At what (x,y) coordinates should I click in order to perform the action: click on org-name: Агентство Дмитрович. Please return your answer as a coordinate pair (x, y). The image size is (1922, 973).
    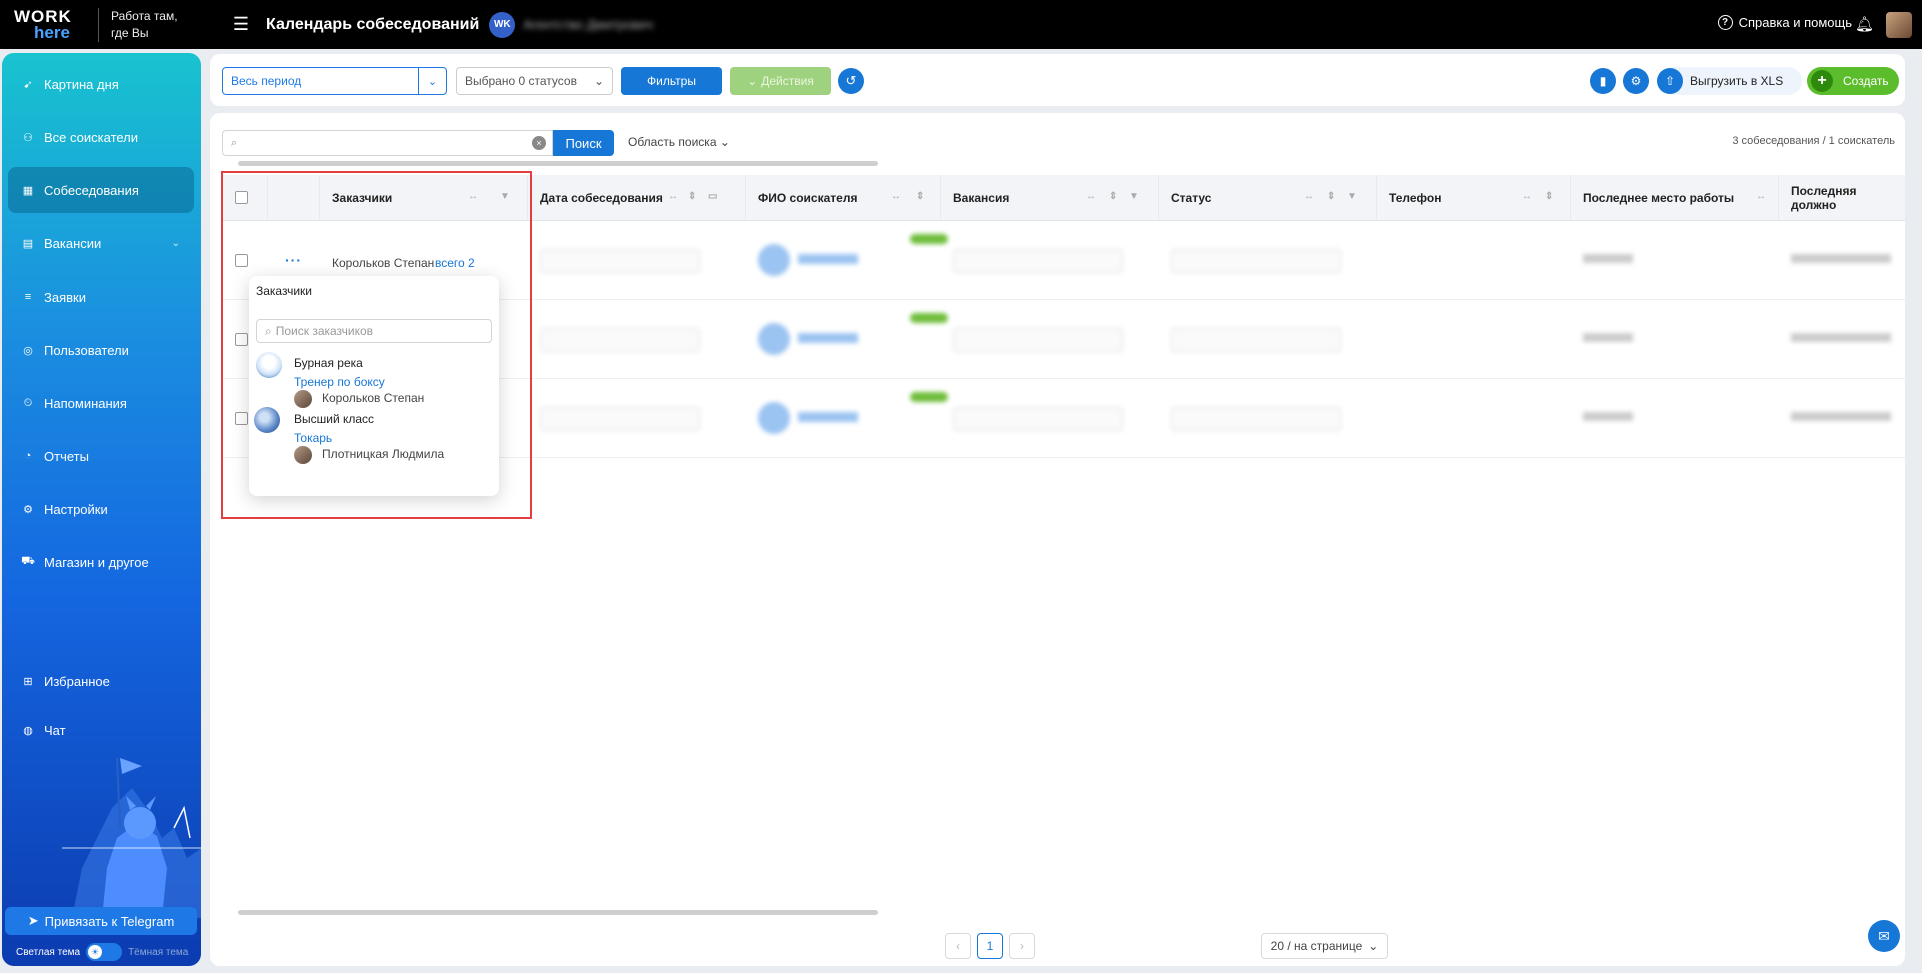
    Looking at the image, I should click on (588, 24).